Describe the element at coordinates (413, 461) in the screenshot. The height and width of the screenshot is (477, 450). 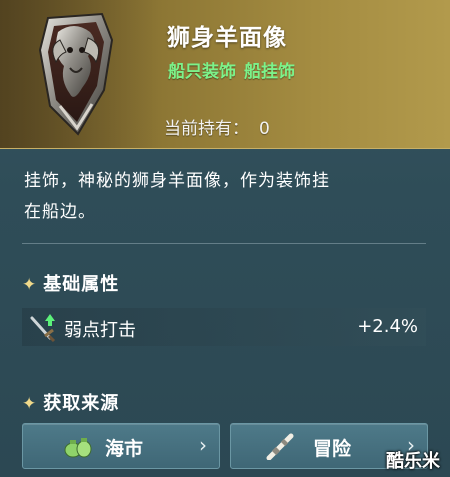
I see `watermark: 酷乐米` at that location.